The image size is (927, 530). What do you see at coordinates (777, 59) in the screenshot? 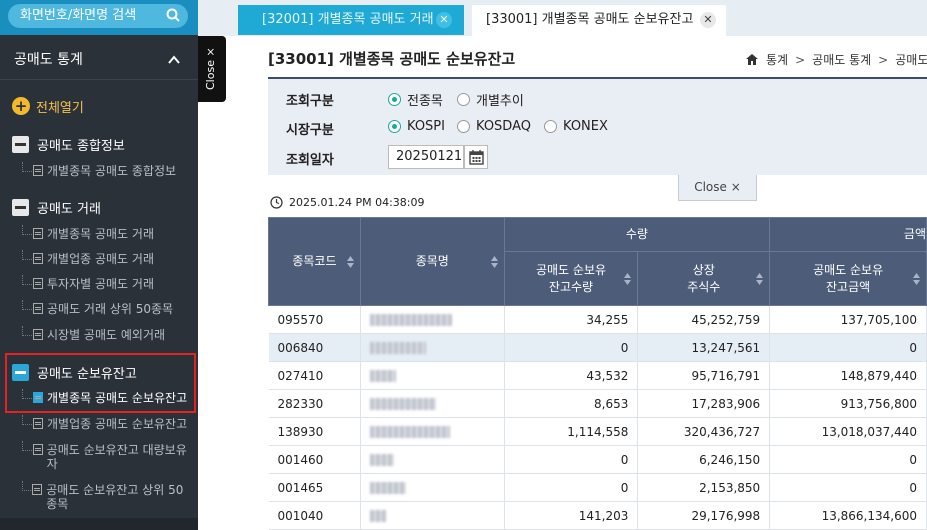
I see `breadcrumb-item: 통계` at bounding box center [777, 59].